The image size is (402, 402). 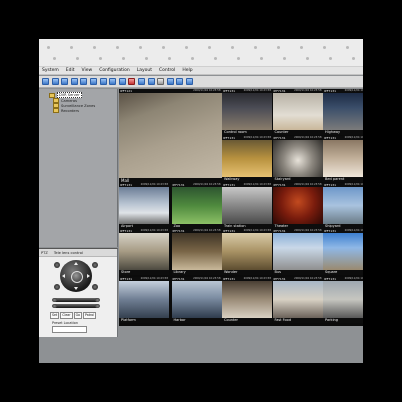 I want to click on record-icon, so click(x=132, y=81).